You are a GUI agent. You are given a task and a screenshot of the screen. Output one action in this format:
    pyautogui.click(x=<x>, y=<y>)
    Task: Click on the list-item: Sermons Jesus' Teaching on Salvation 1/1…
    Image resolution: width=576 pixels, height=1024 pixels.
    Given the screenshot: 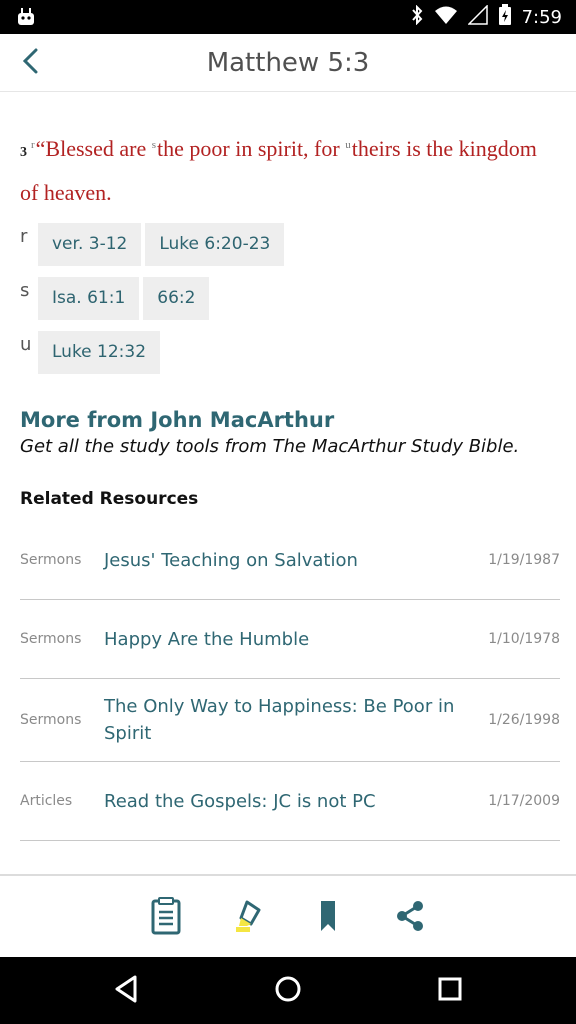 What is the action you would take?
    pyautogui.click(x=290, y=560)
    